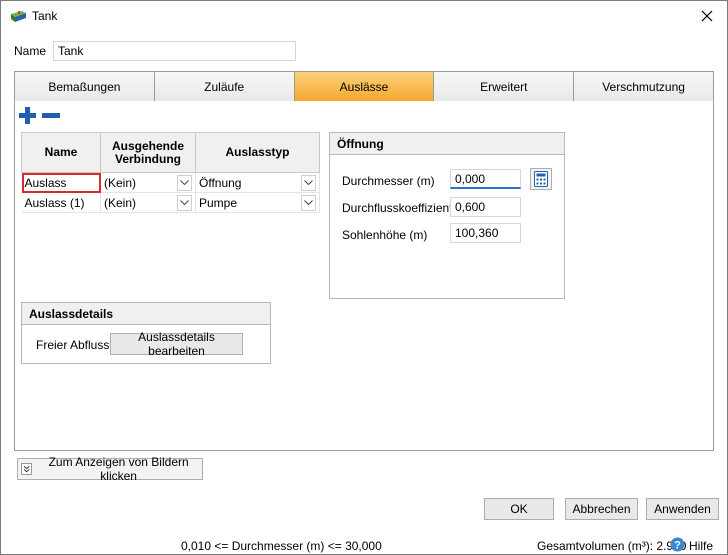 The width and height of the screenshot is (728, 555). I want to click on table-row: Auslass (1) (Kein) Pumpe, so click(170, 202).